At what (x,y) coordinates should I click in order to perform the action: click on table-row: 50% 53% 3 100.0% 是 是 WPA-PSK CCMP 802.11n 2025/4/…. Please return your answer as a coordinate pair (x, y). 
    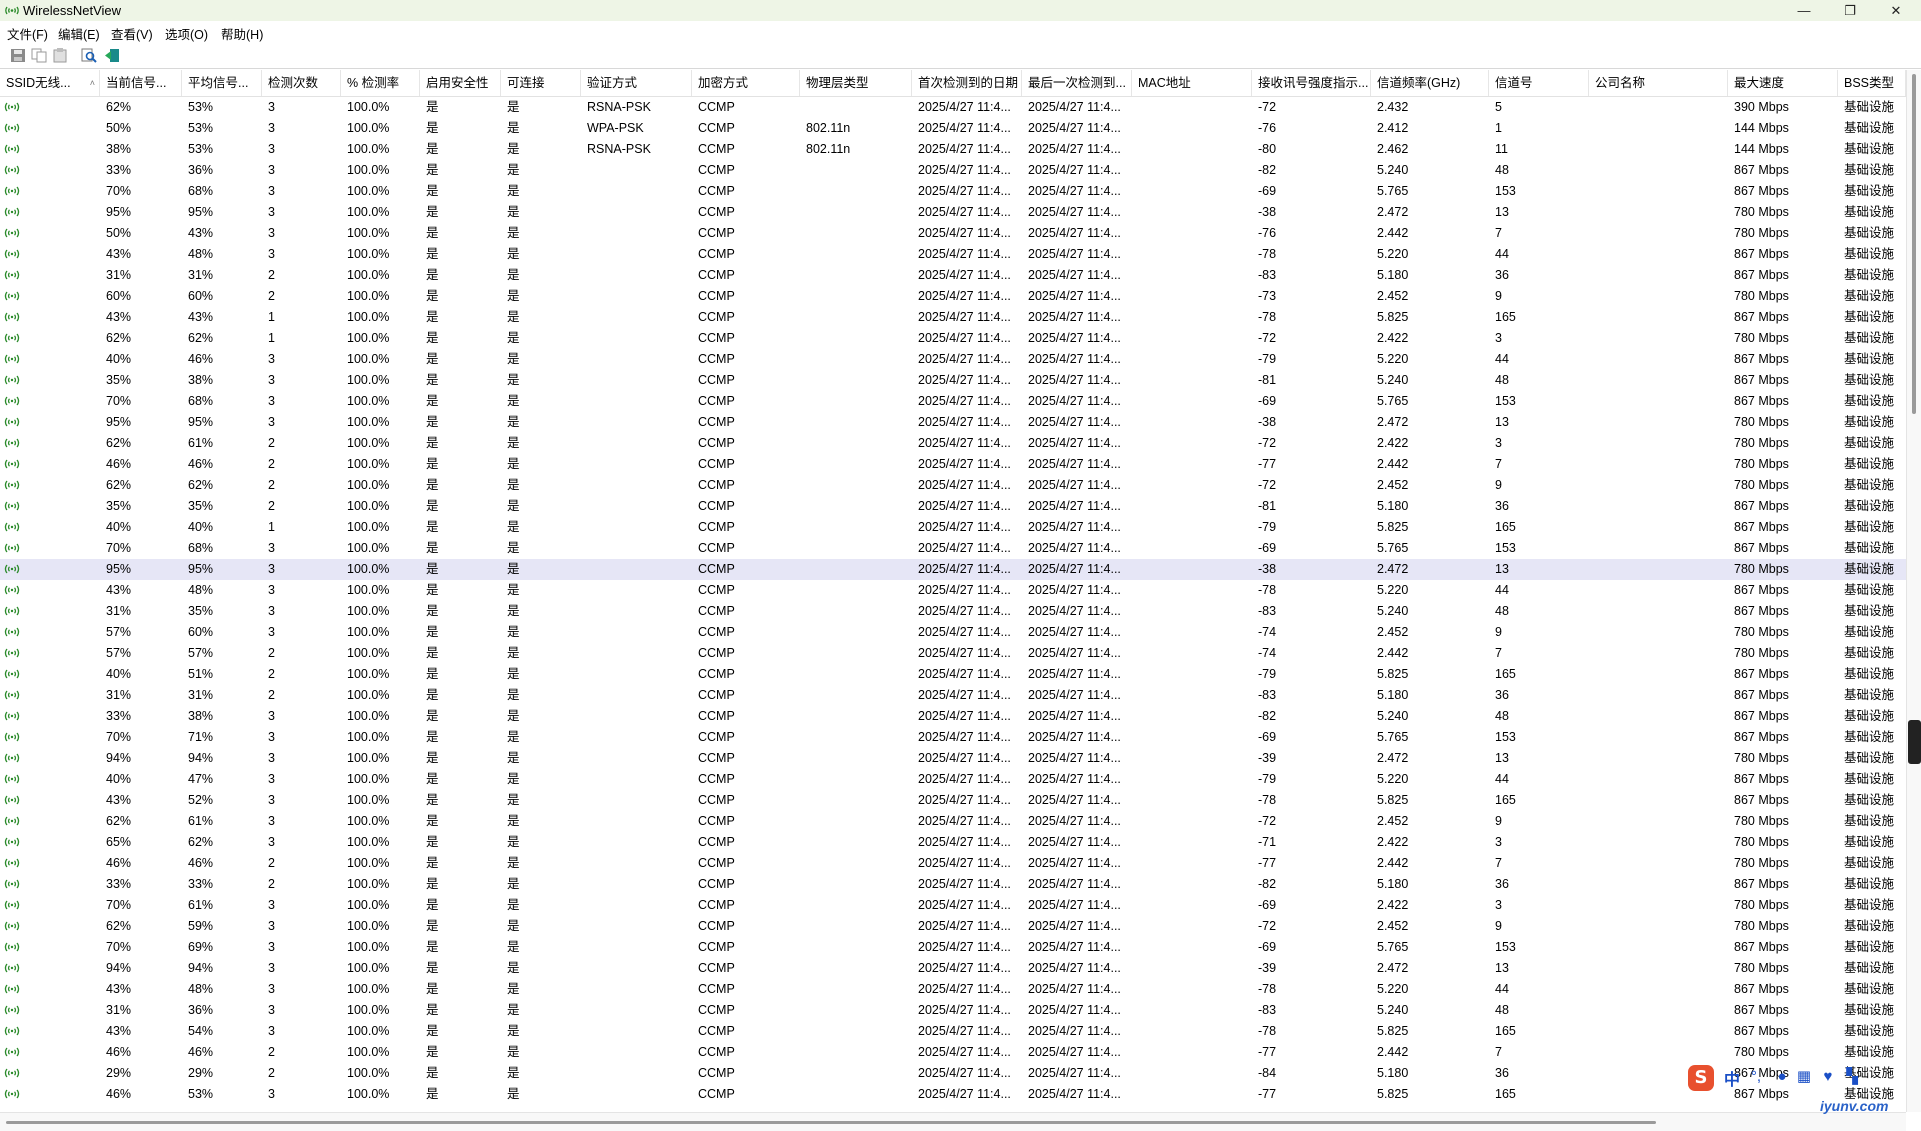
    Looking at the image, I should click on (953, 128).